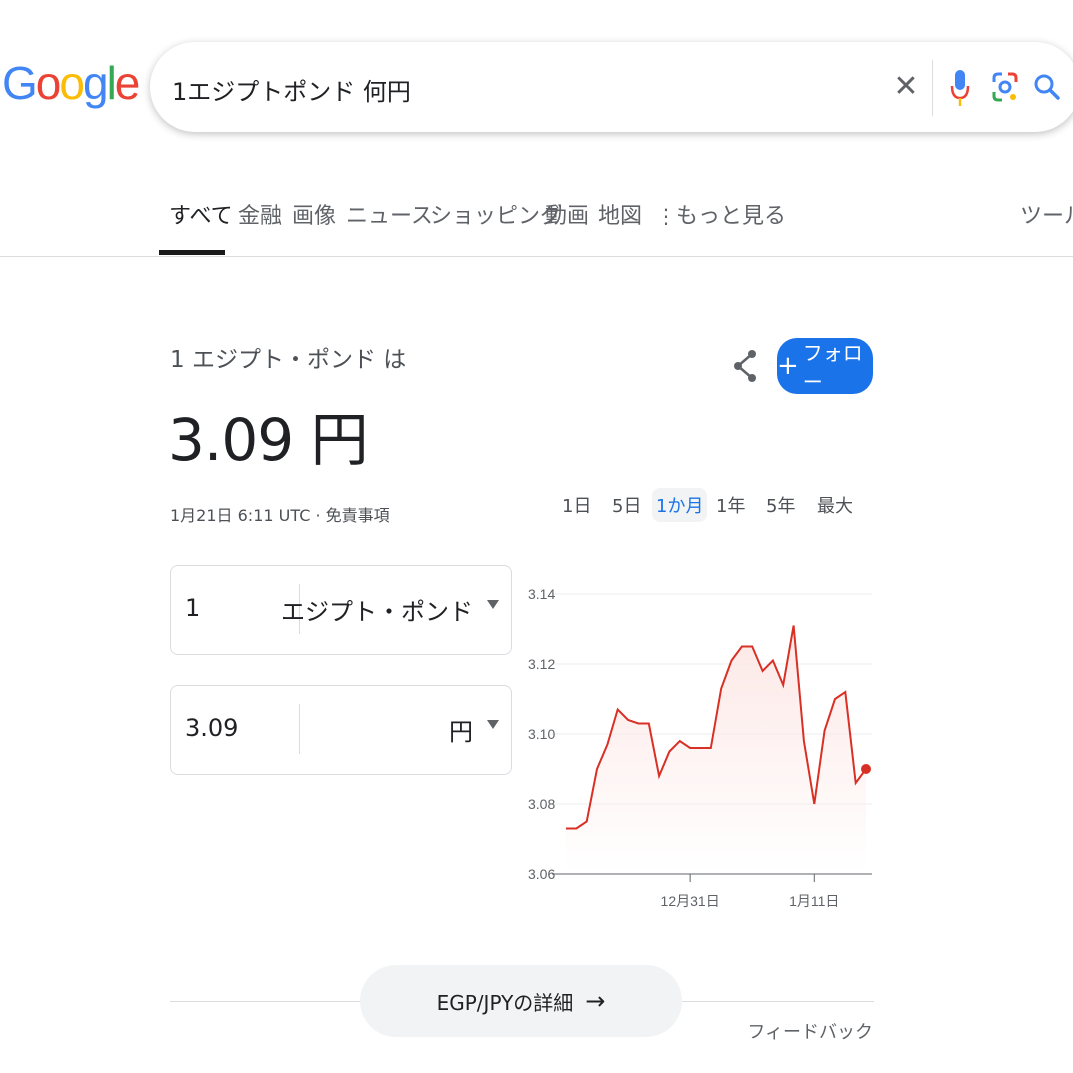 The width and height of the screenshot is (1073, 1073). What do you see at coordinates (201, 214) in the screenshot?
I see `tab-all: すべて` at bounding box center [201, 214].